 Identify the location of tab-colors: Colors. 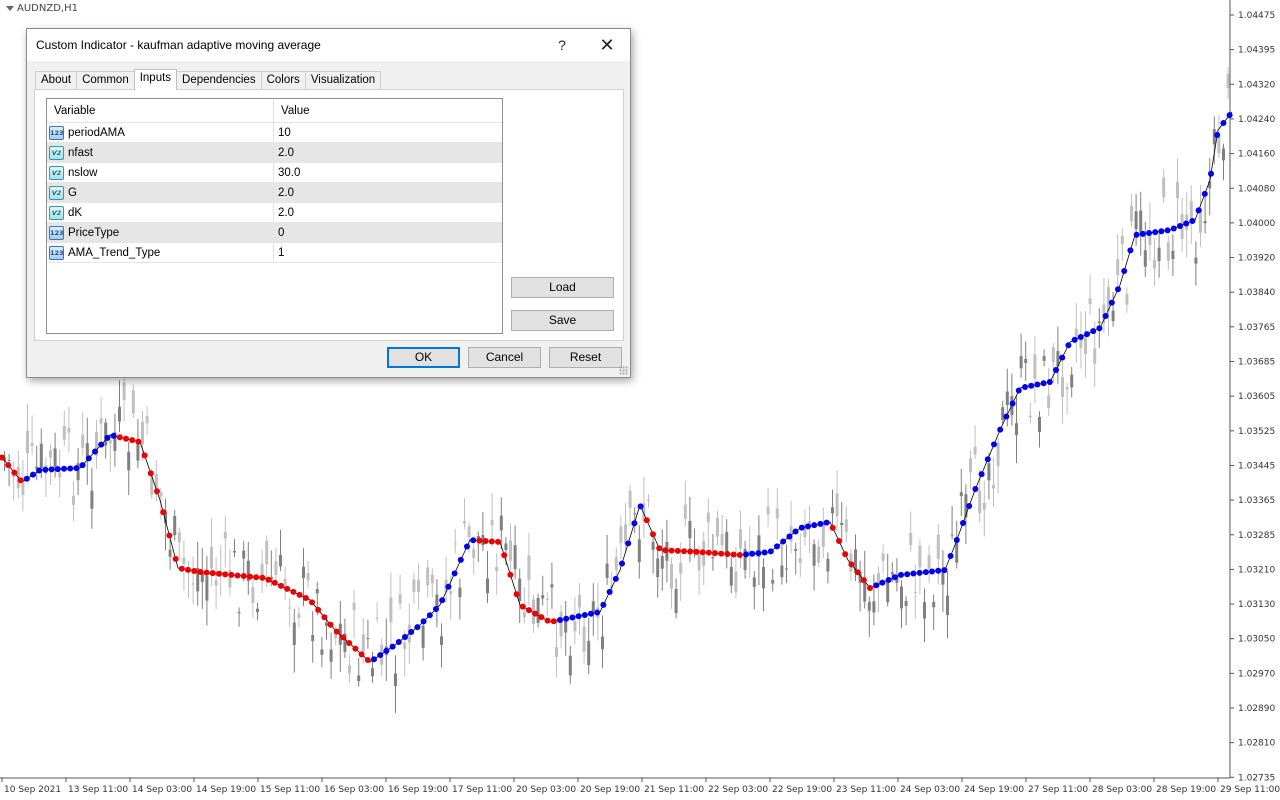
(283, 80).